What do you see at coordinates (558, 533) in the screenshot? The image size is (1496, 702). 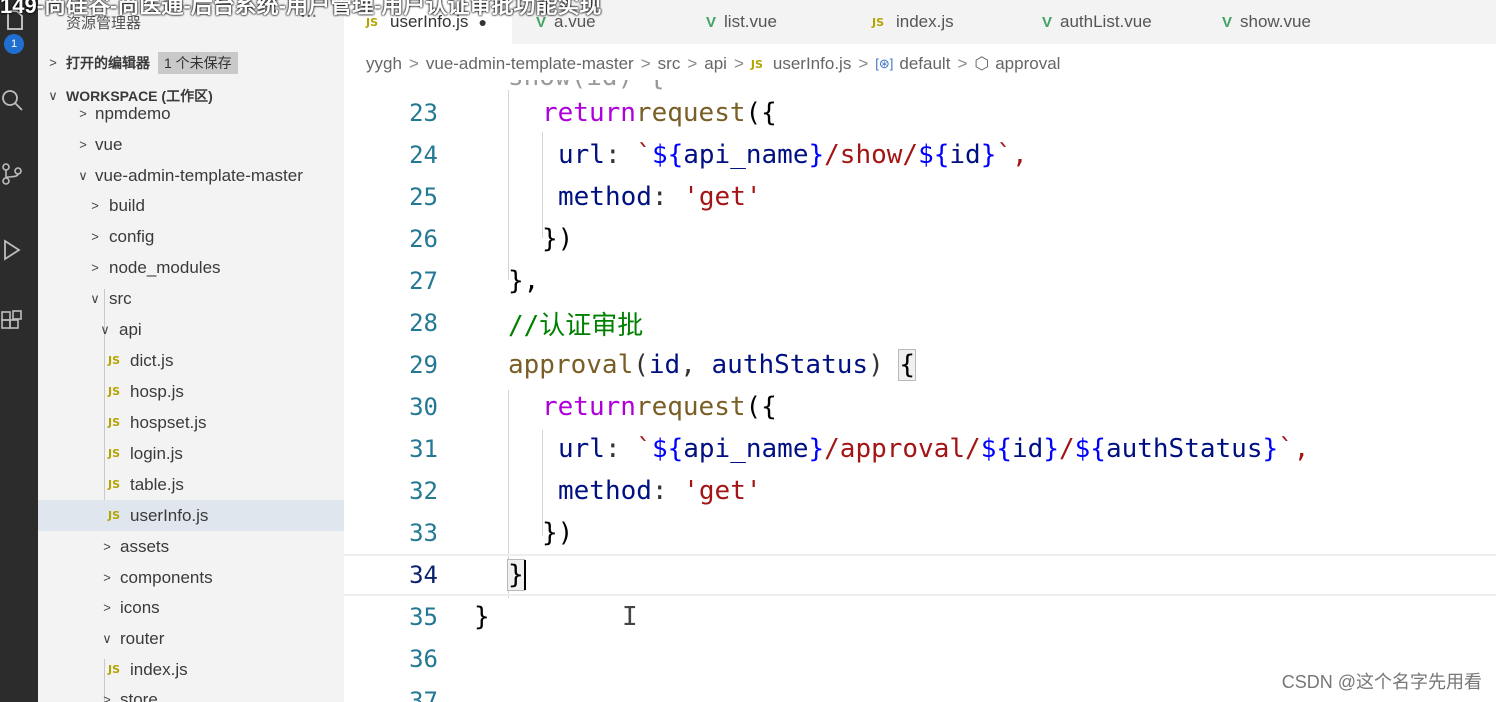 I see `code-token: })` at bounding box center [558, 533].